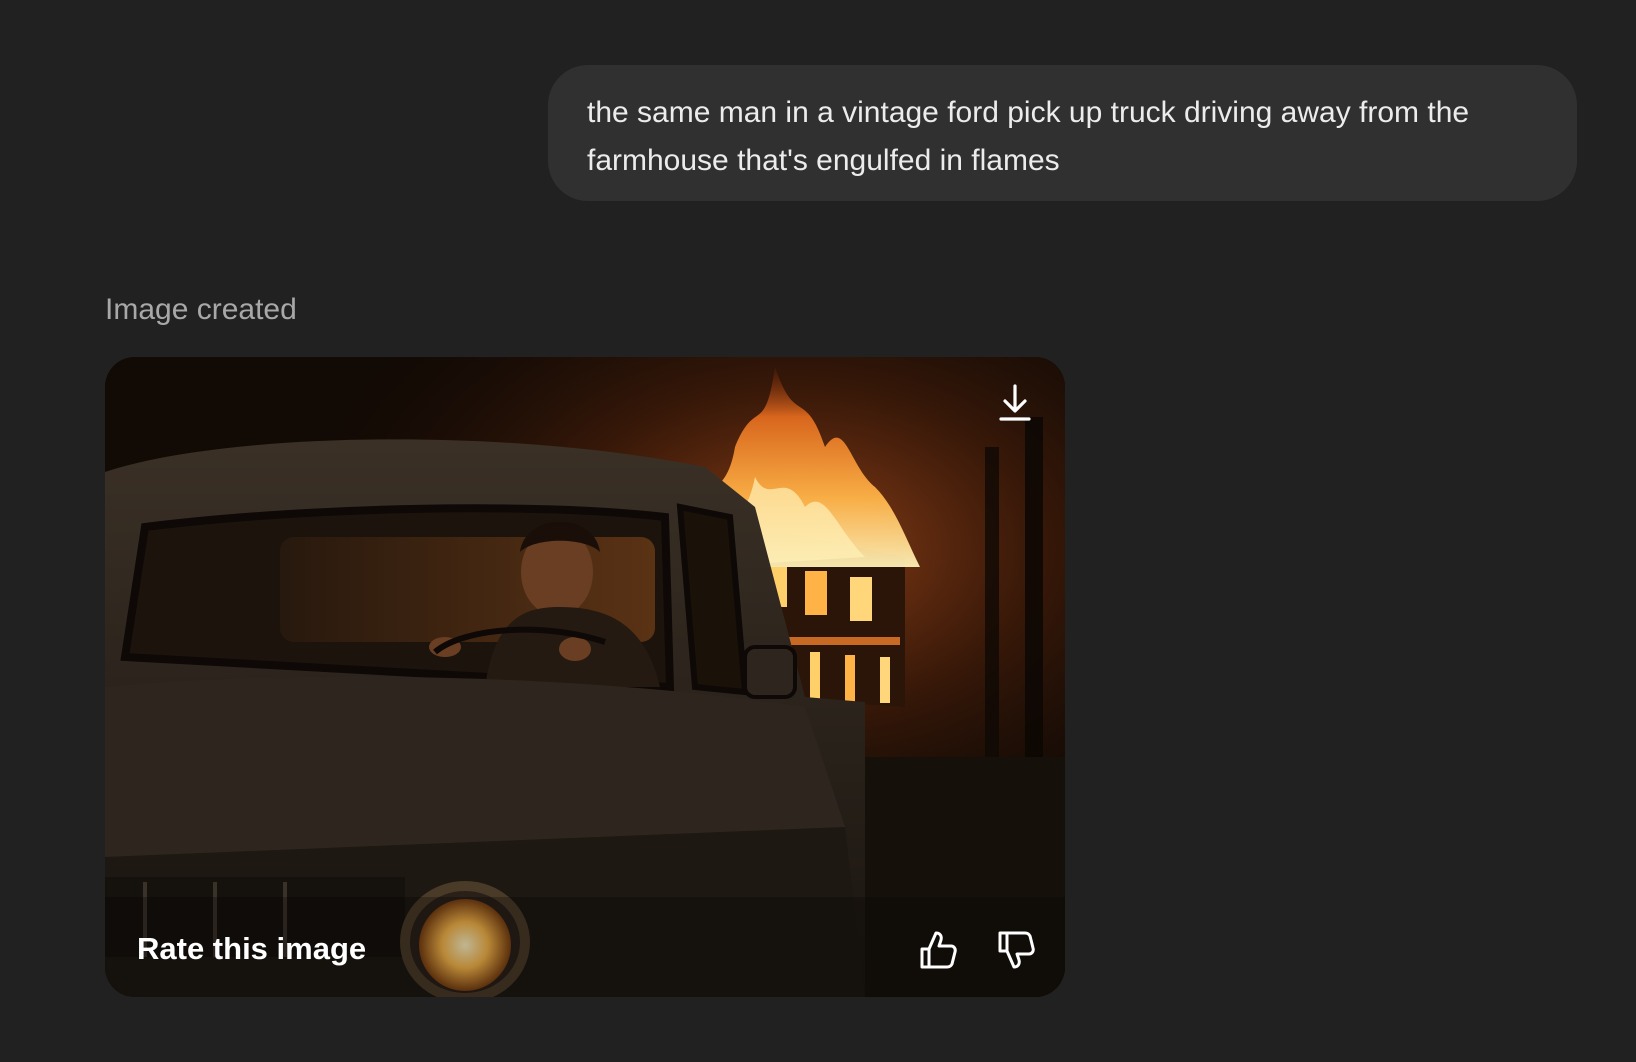 This screenshot has height=1062, width=1636. I want to click on thumbs-up-icon, so click(938, 950).